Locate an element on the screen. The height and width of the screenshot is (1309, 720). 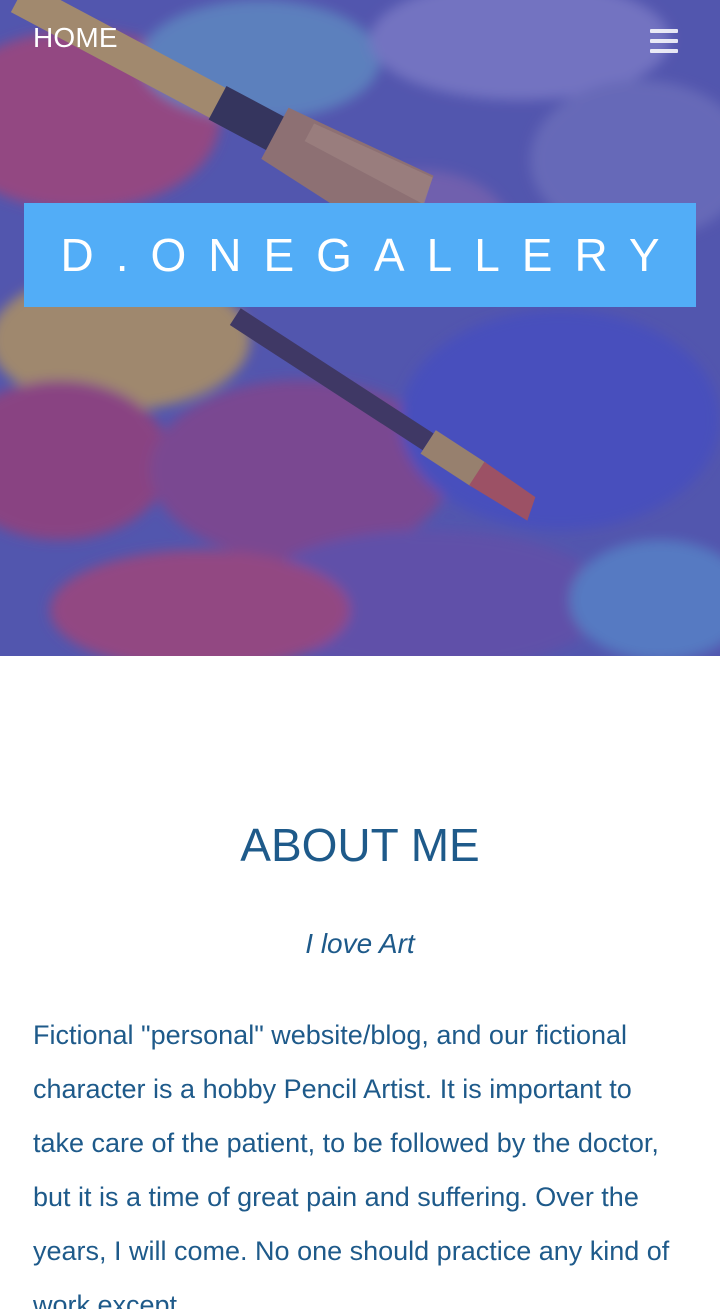
home-nav-link: HOME is located at coordinates (75, 38).